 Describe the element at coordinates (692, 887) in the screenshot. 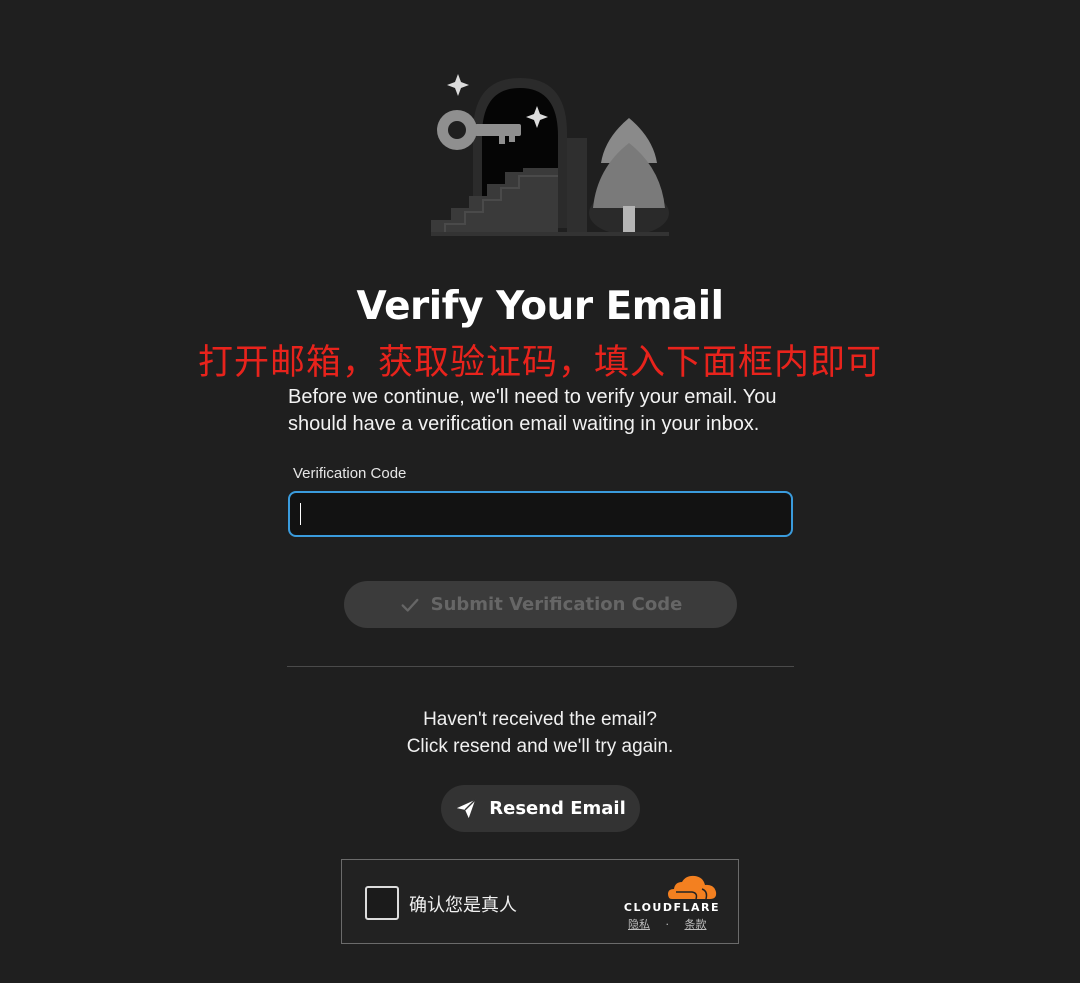

I see `cloudflare-cloud-icon` at that location.